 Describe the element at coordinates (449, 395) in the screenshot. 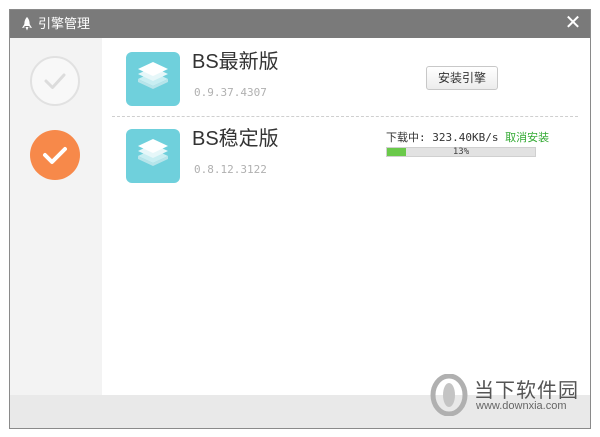

I see `downxia-logo-icon` at that location.